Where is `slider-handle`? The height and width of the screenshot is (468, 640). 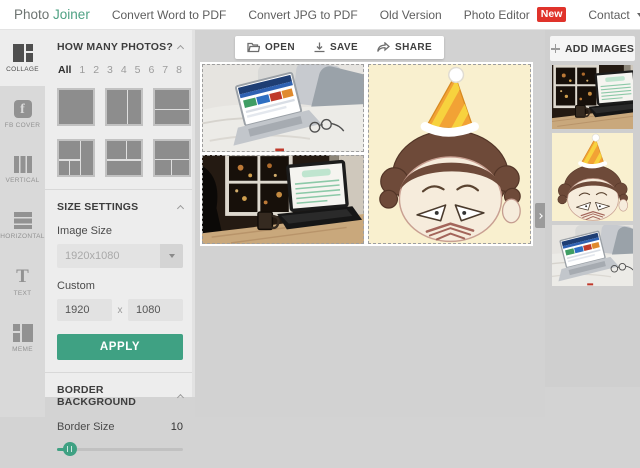 slider-handle is located at coordinates (69, 449).